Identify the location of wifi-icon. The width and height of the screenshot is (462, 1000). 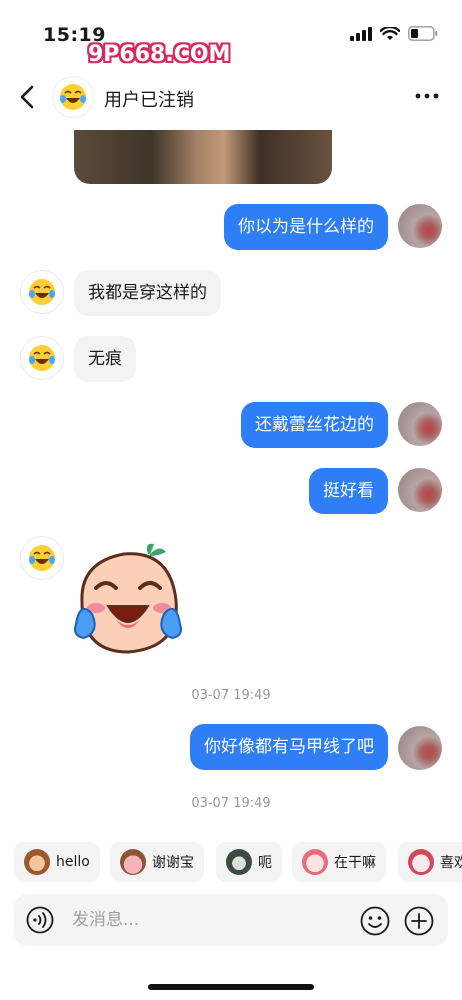
(390, 33).